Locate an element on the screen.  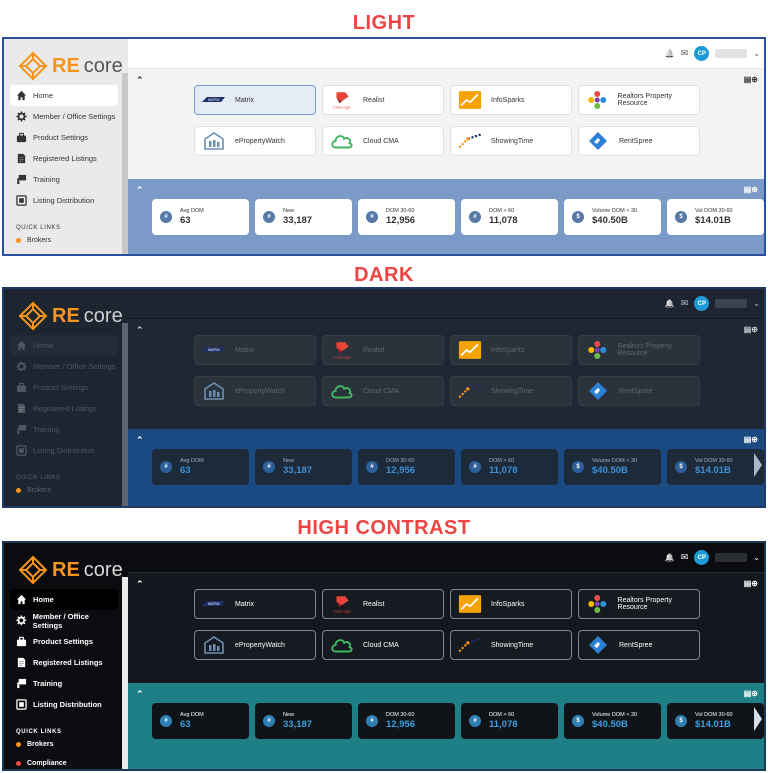
stat-text: Volume DOM < 30 $40.50B is located at coordinates (614, 217).